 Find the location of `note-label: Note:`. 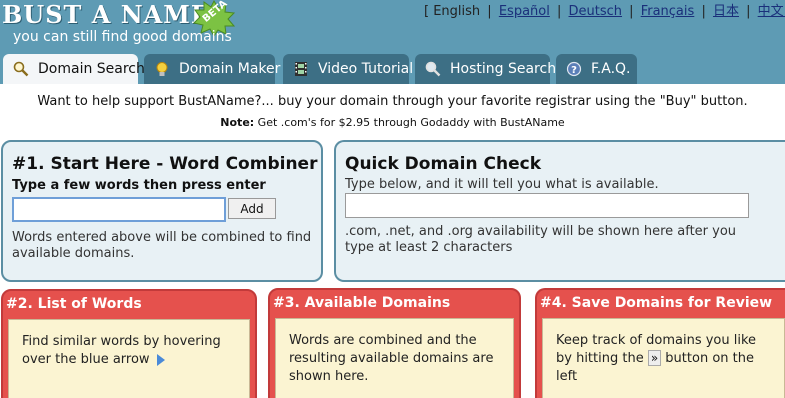

note-label: Note: is located at coordinates (237, 122).